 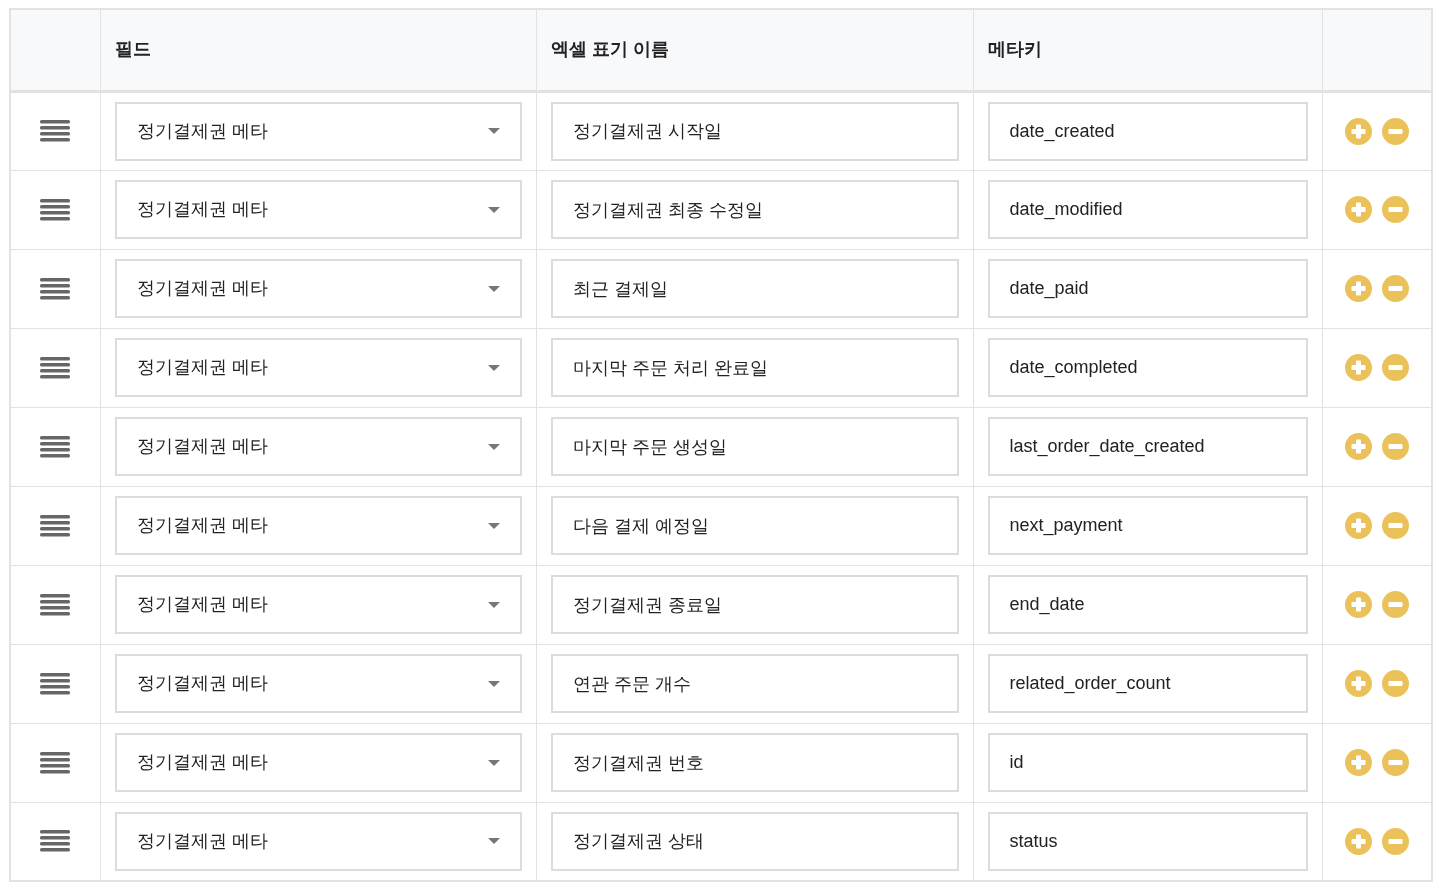 I want to click on text-field: 연관 주문 개수, so click(x=754, y=683).